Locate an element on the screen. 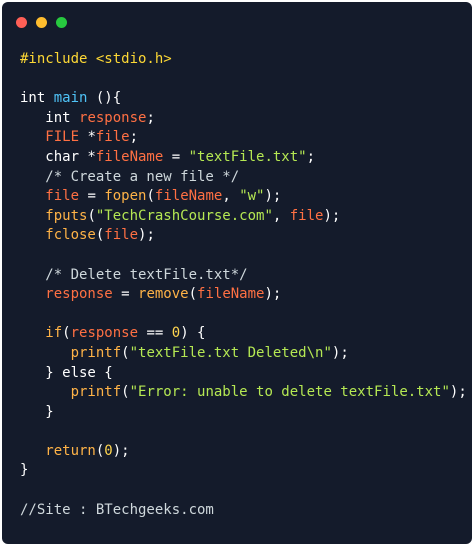 Image resolution: width=474 pixels, height=546 pixels. code-token-plain: } else { is located at coordinates (66, 372).